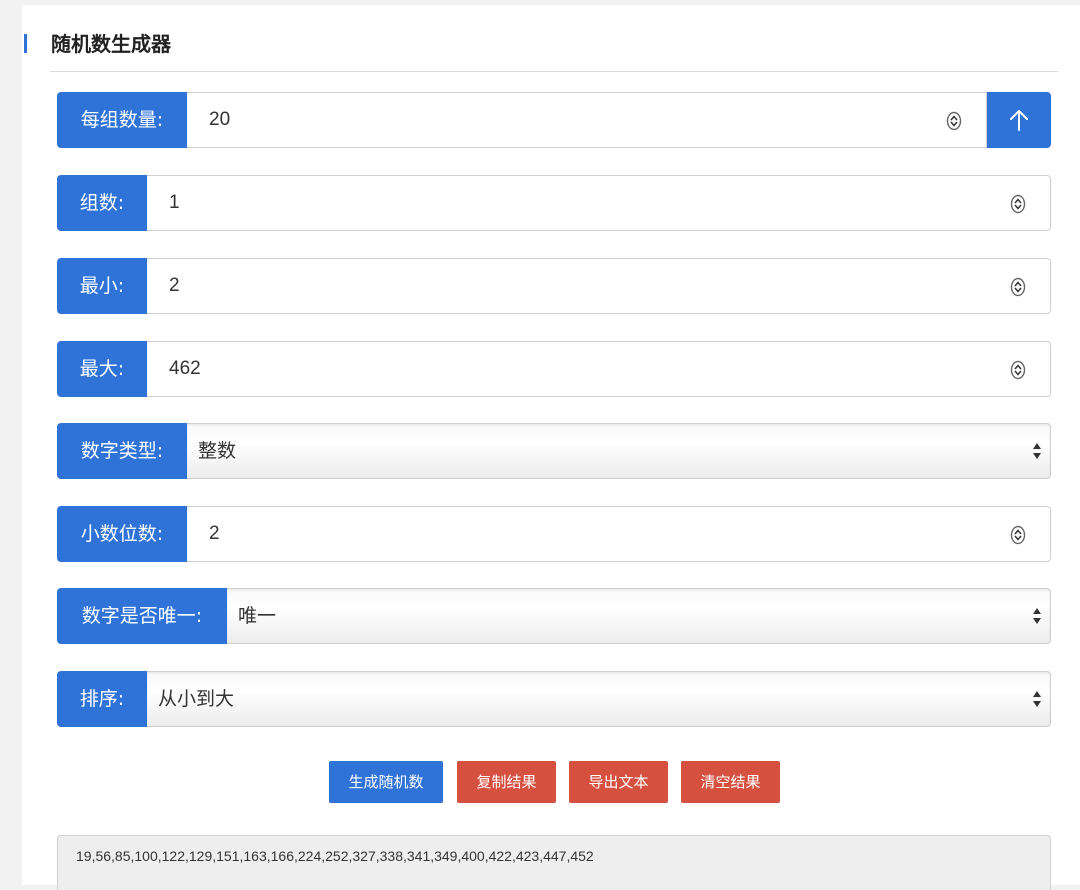 The height and width of the screenshot is (890, 1080). I want to click on sort-row: 排序: 从小到大, so click(554, 699).